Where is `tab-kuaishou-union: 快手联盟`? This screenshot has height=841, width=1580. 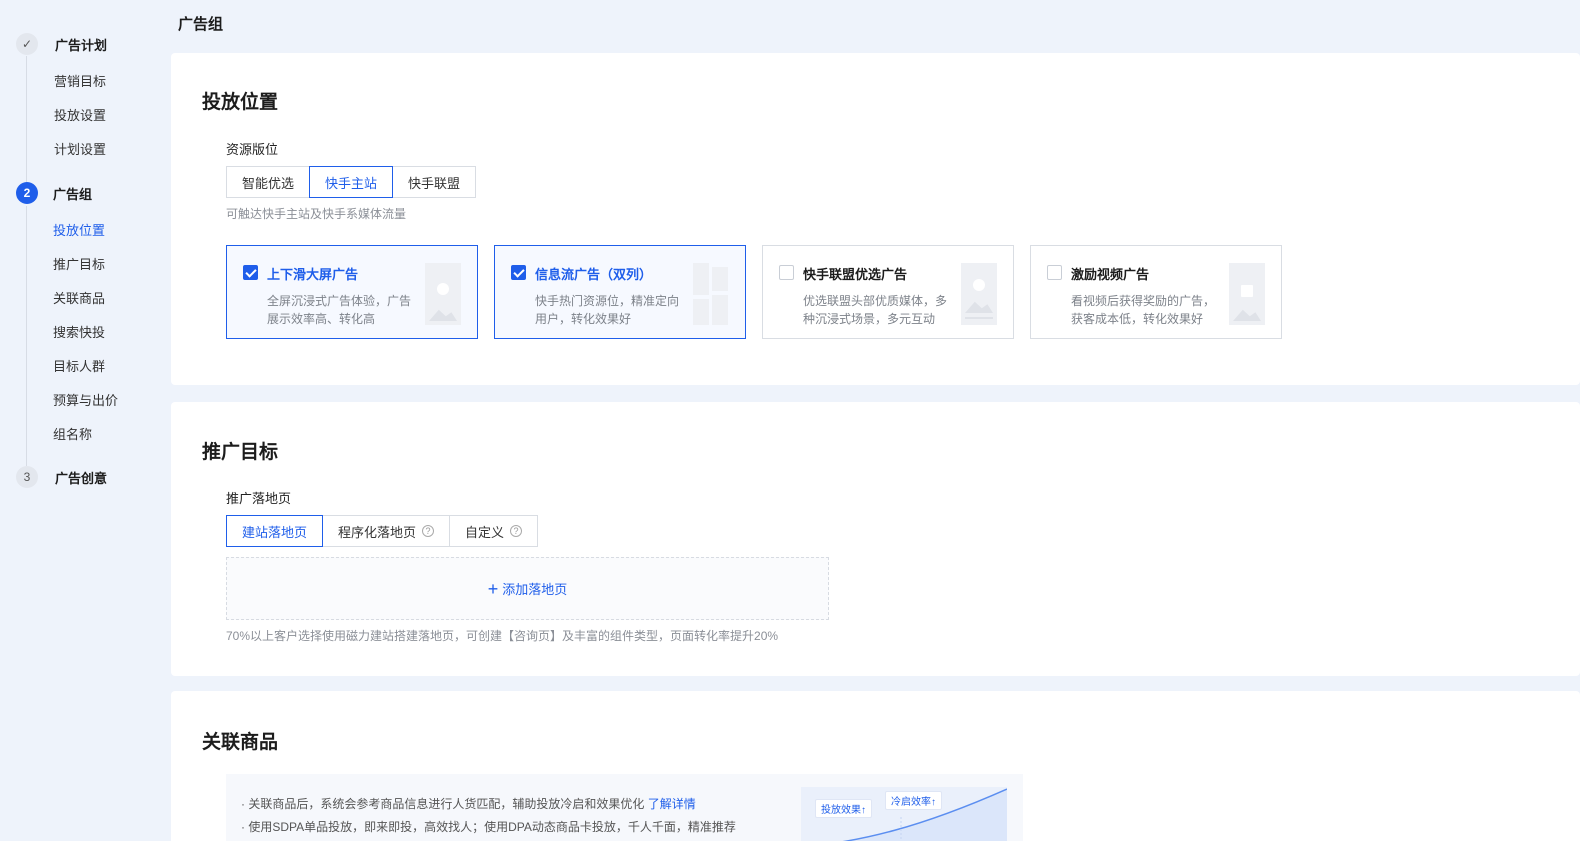 tab-kuaishou-union: 快手联盟 is located at coordinates (434, 182).